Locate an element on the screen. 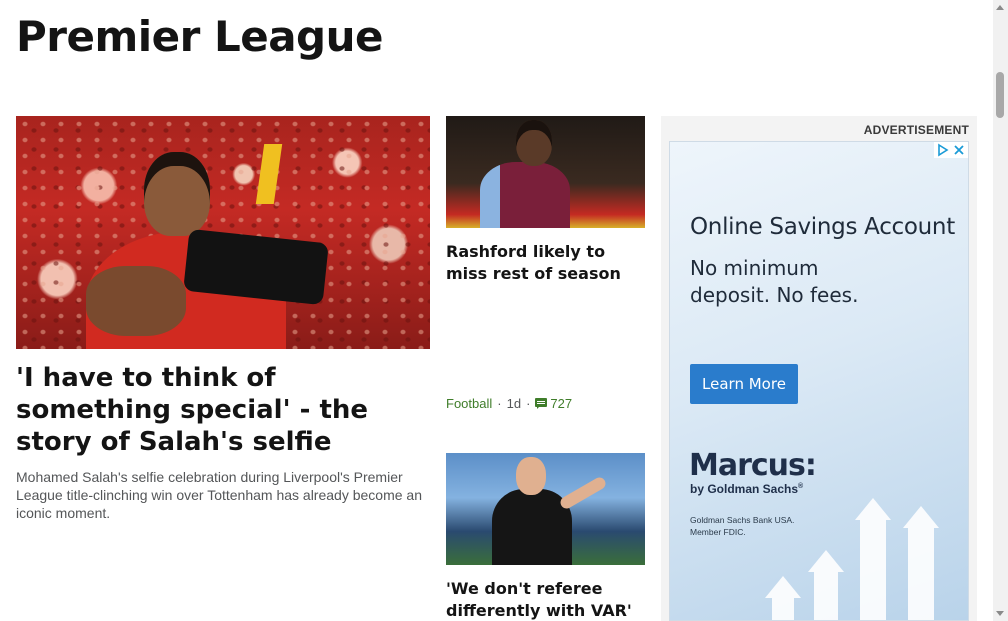 Image resolution: width=1008 pixels, height=621 pixels. learn-more-button: Learn More is located at coordinates (744, 384).